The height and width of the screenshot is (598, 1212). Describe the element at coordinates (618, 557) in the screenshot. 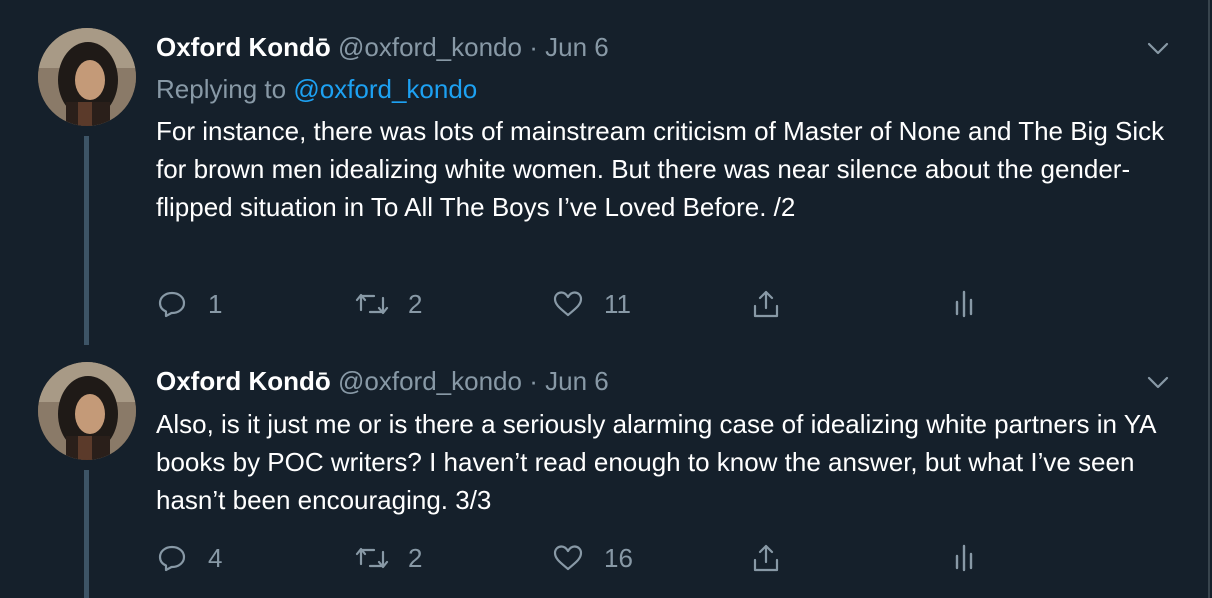

I see `like-count: 16` at that location.